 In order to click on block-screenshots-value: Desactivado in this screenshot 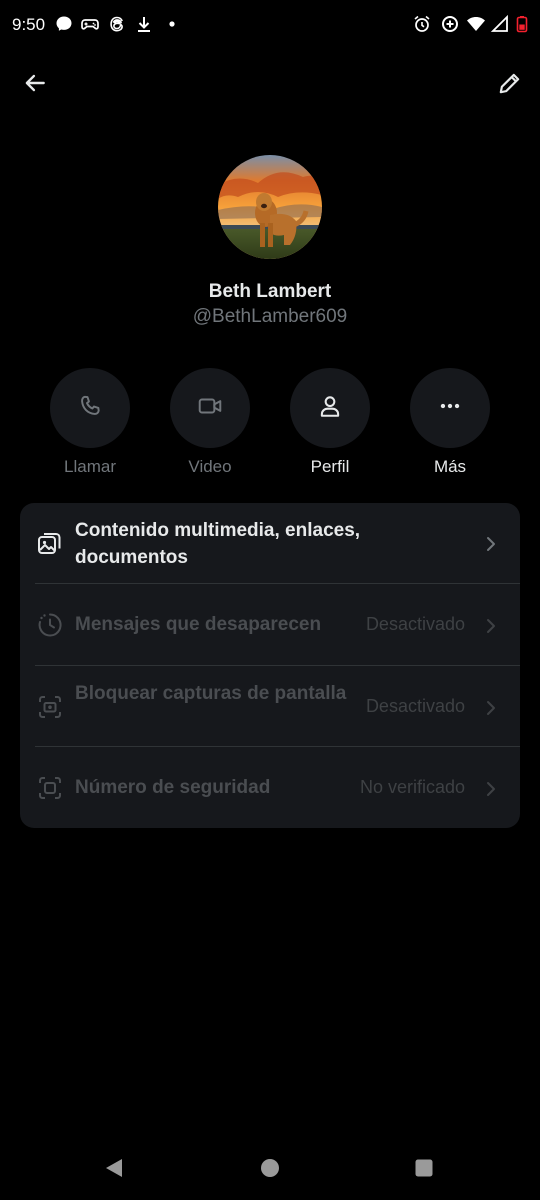, I will do `click(415, 706)`.